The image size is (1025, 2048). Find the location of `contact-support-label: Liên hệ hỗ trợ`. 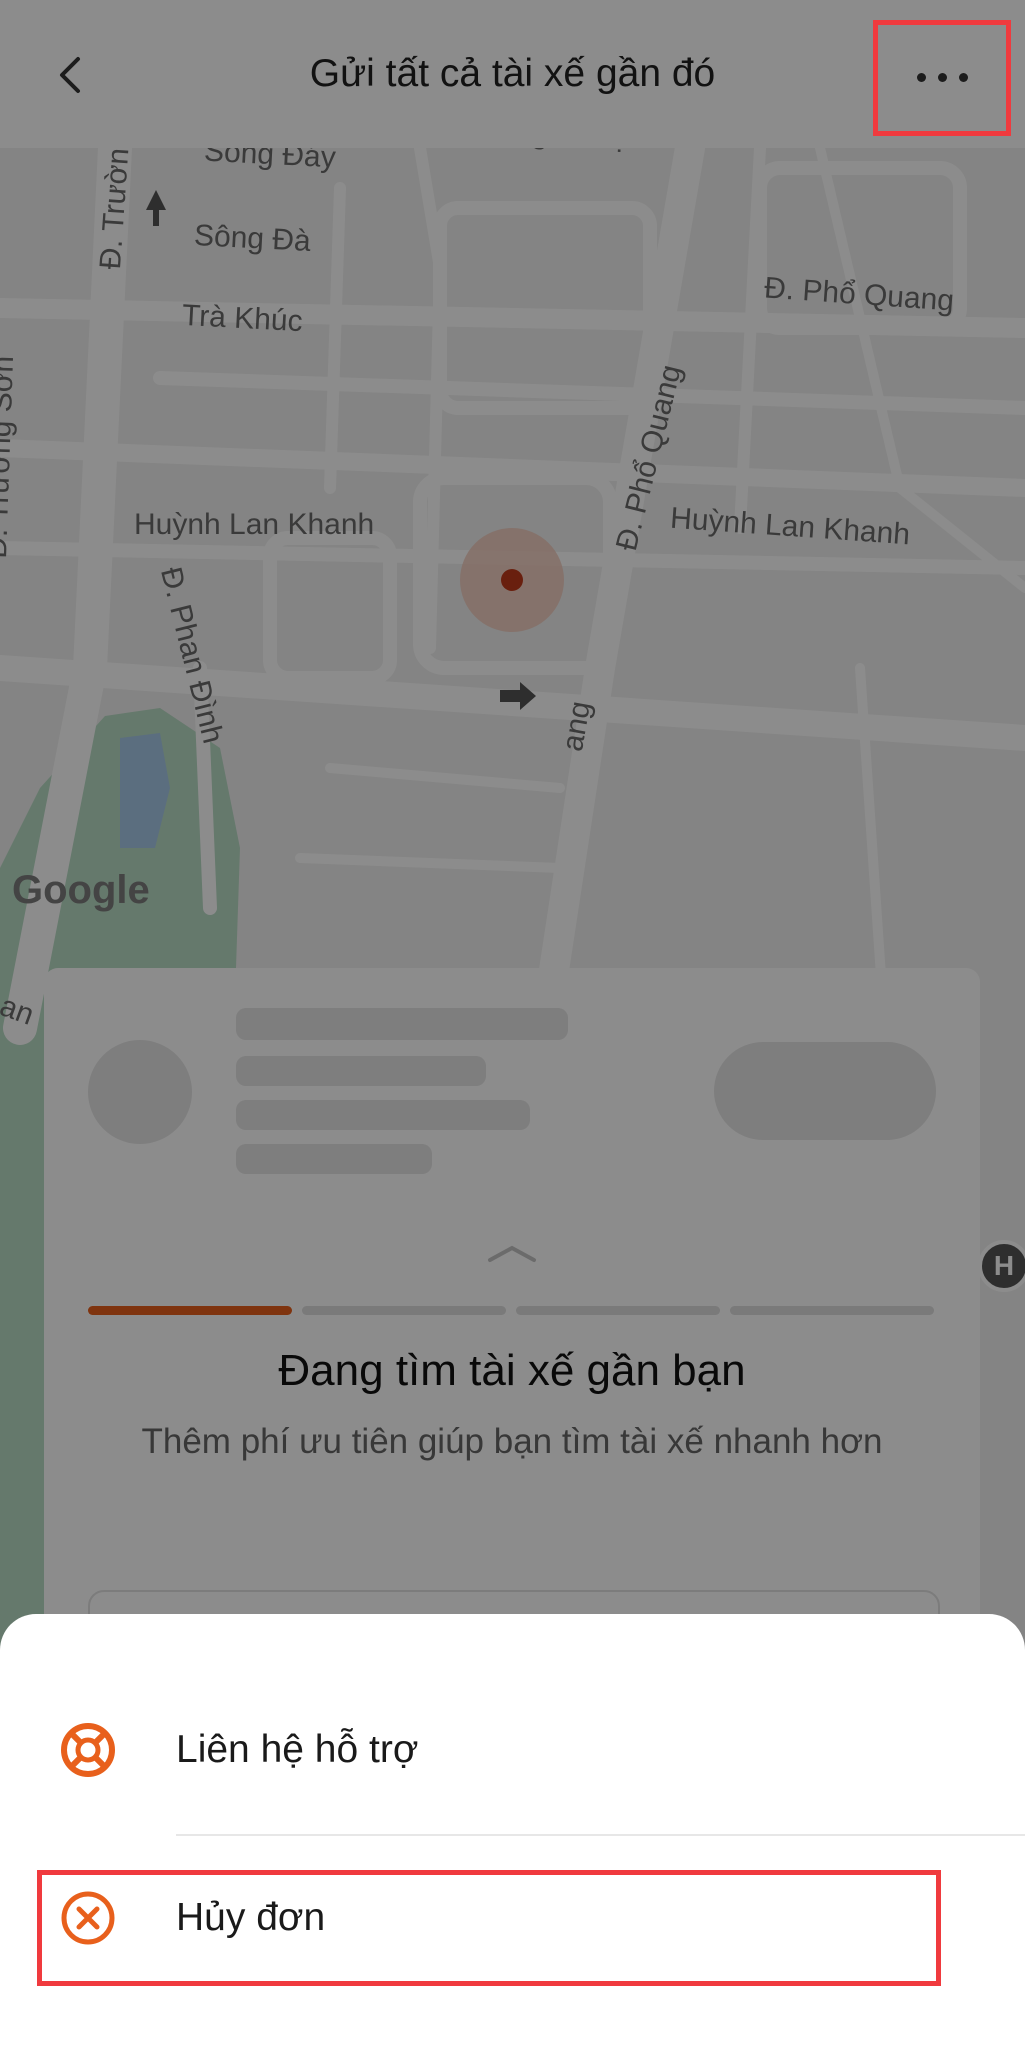

contact-support-label: Liên hệ hỗ trợ is located at coordinates (297, 1749).